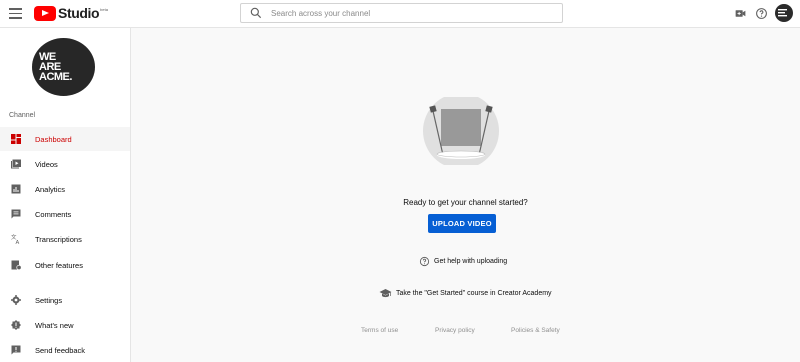 This screenshot has height=362, width=800. Describe the element at coordinates (16, 164) in the screenshot. I see `videos-icon` at that location.